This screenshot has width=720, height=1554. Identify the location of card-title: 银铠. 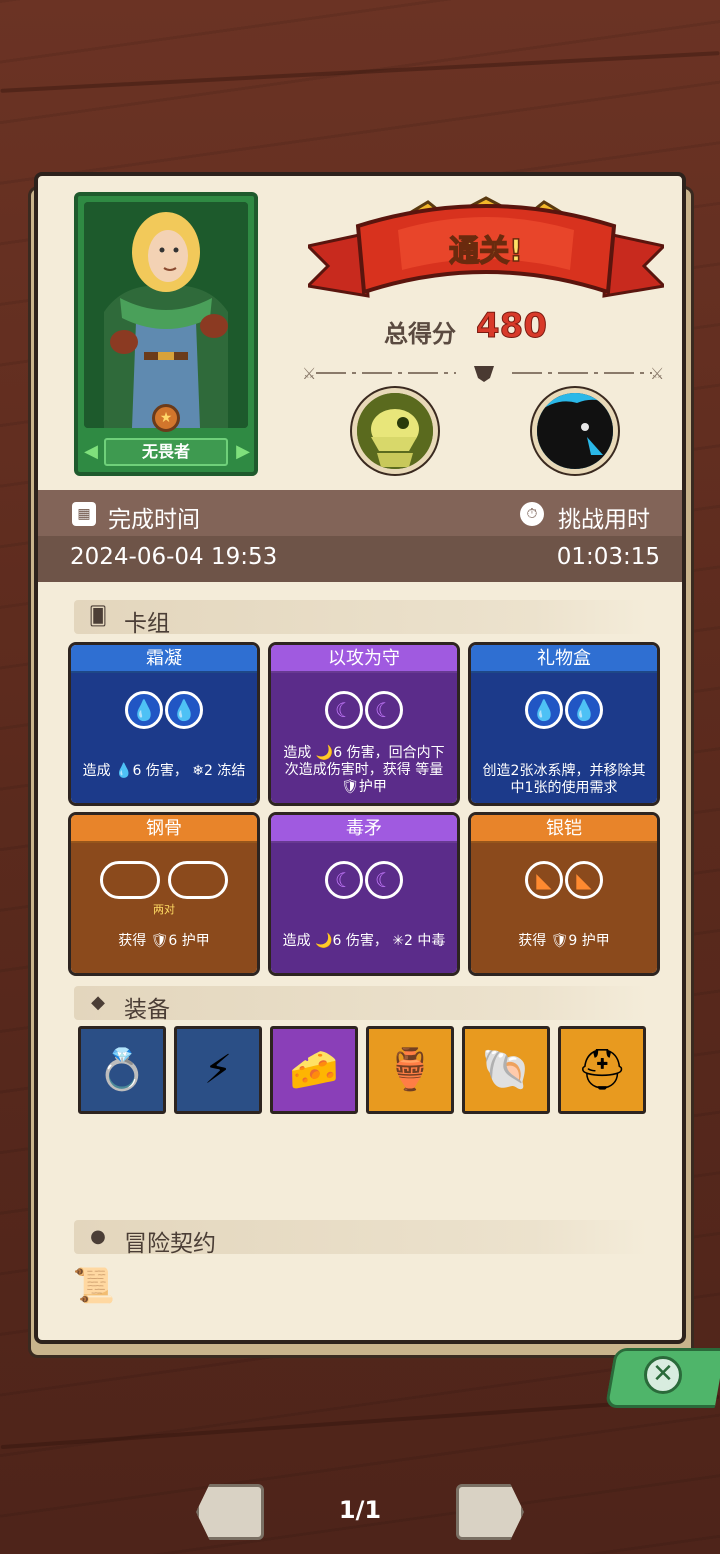
(564, 829).